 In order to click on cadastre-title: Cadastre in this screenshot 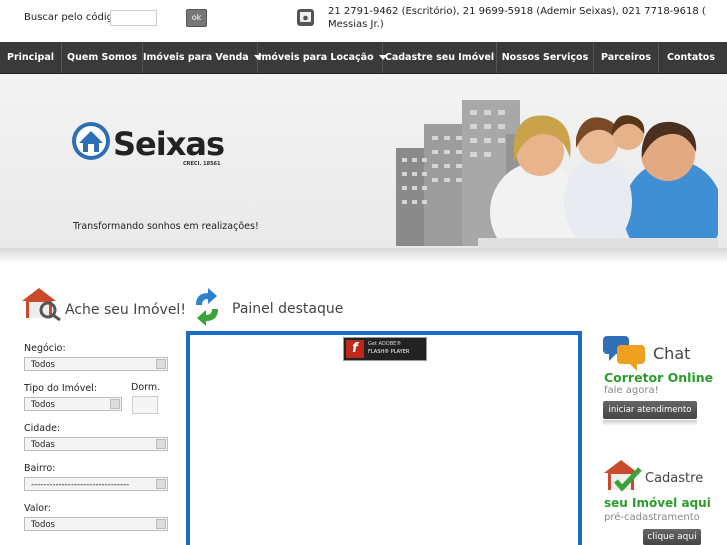, I will do `click(674, 478)`.